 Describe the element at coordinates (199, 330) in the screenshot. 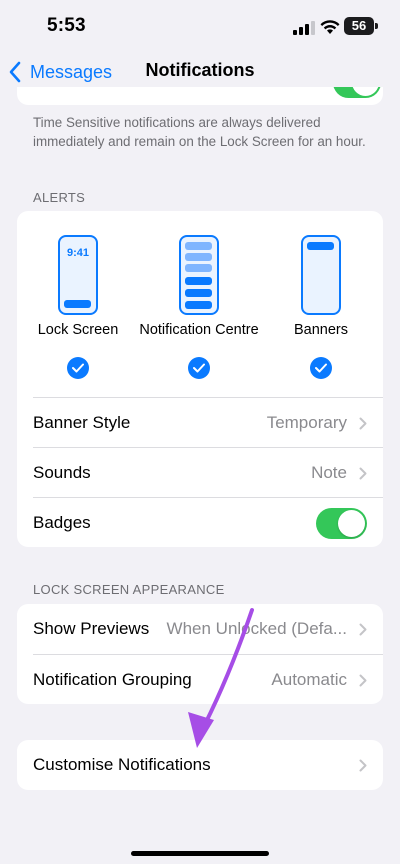

I see `alert-option-label: Notification Centre` at that location.